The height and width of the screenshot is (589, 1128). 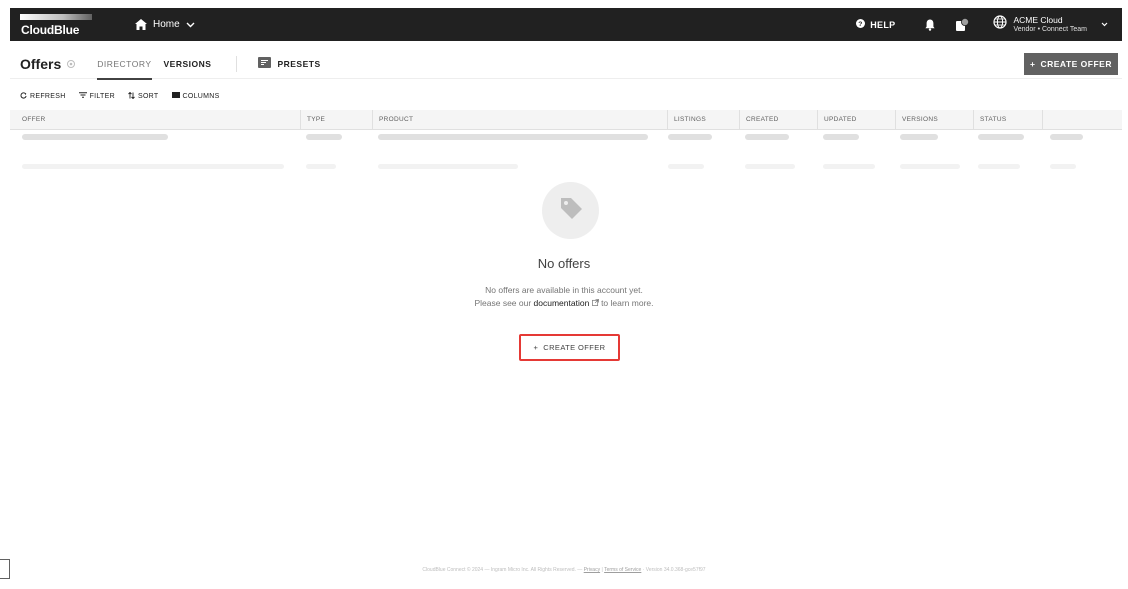 I want to click on help-button: ? HELP, so click(x=875, y=24).